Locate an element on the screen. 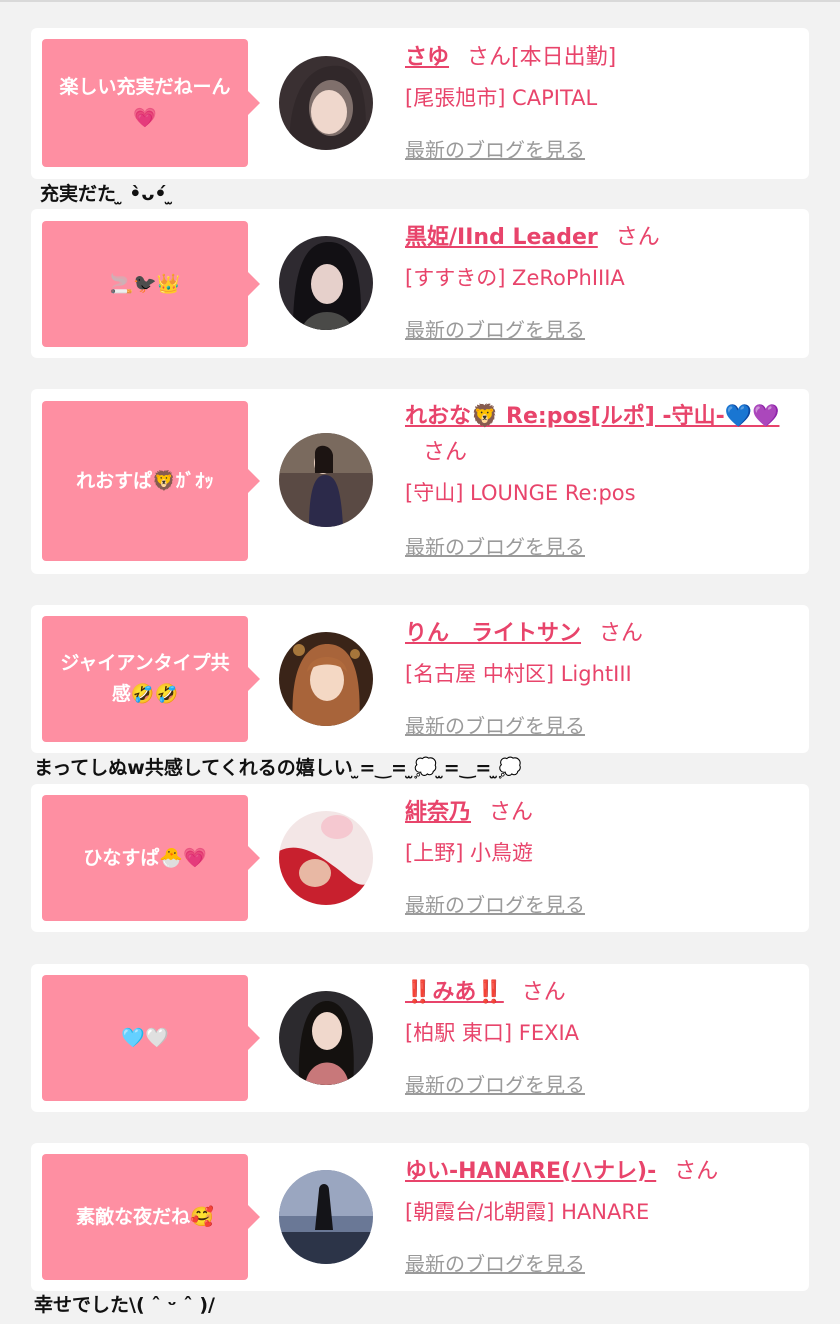 The image size is (840, 1324). top-divider is located at coordinates (420, 1).